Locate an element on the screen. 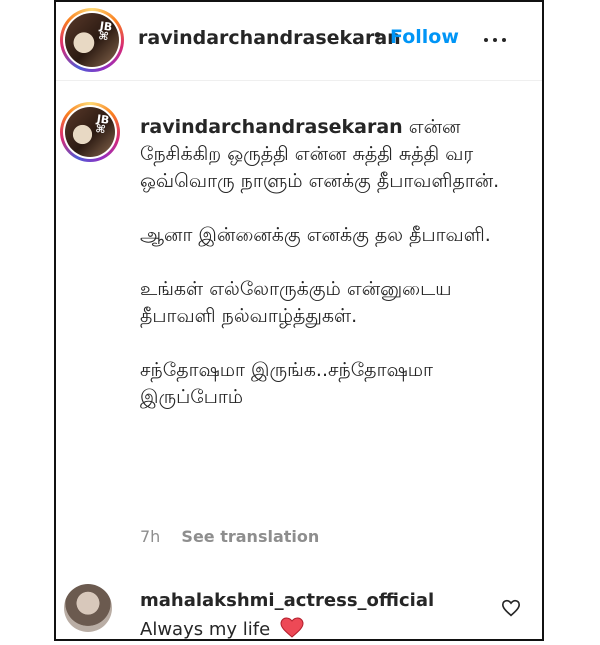 Image resolution: width=600 pixels, height=645 pixels. comment-text-row: Always my life is located at coordinates (222, 628).